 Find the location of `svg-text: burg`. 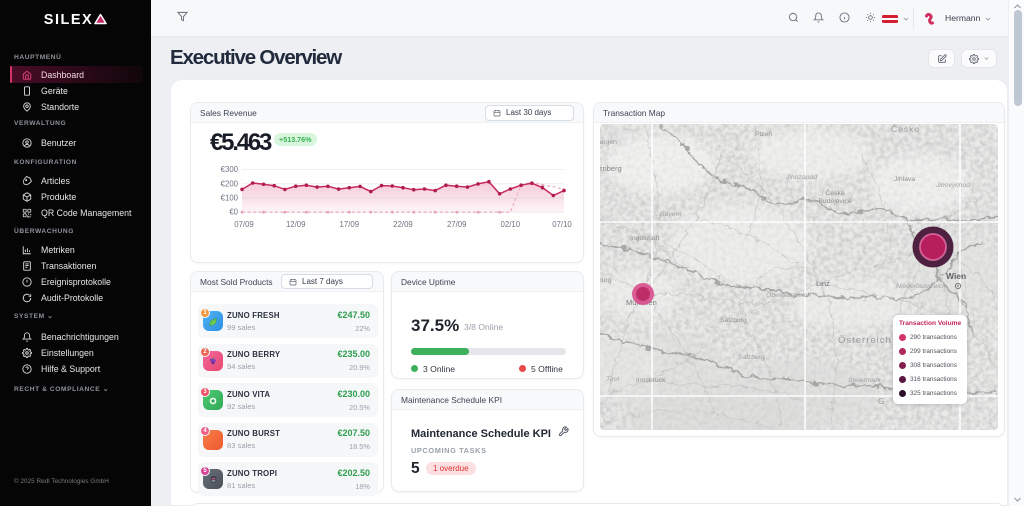

svg-text: burg is located at coordinates (606, 280).